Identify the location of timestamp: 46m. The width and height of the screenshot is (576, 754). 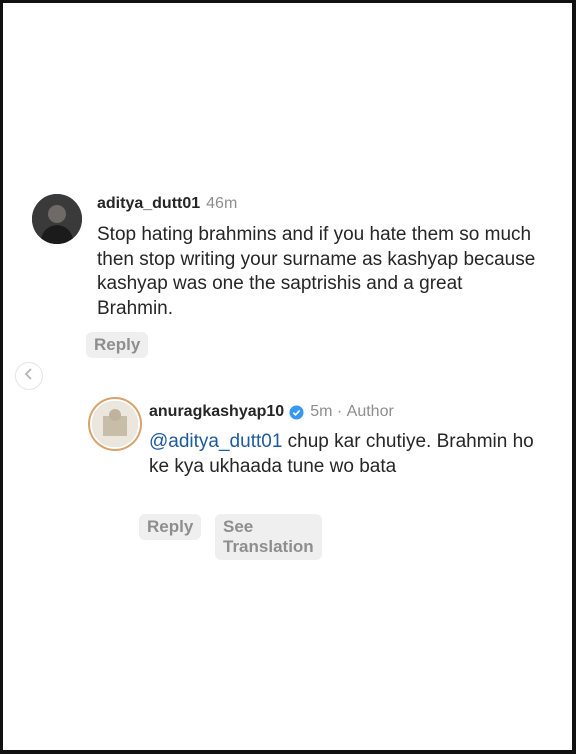
(222, 203).